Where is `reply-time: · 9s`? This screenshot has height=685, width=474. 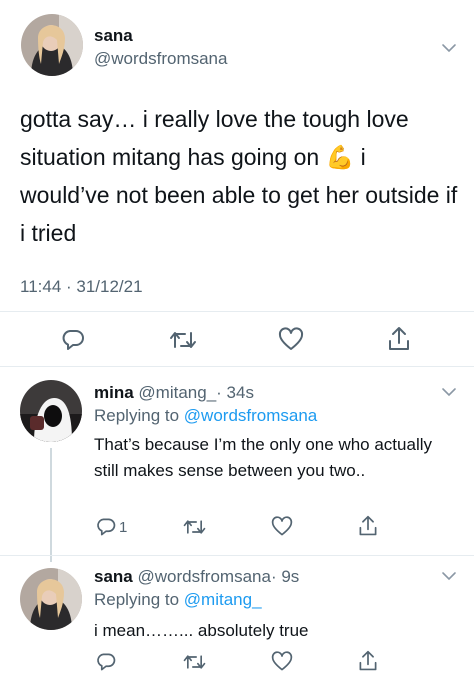
reply-time: · 9s is located at coordinates (285, 576).